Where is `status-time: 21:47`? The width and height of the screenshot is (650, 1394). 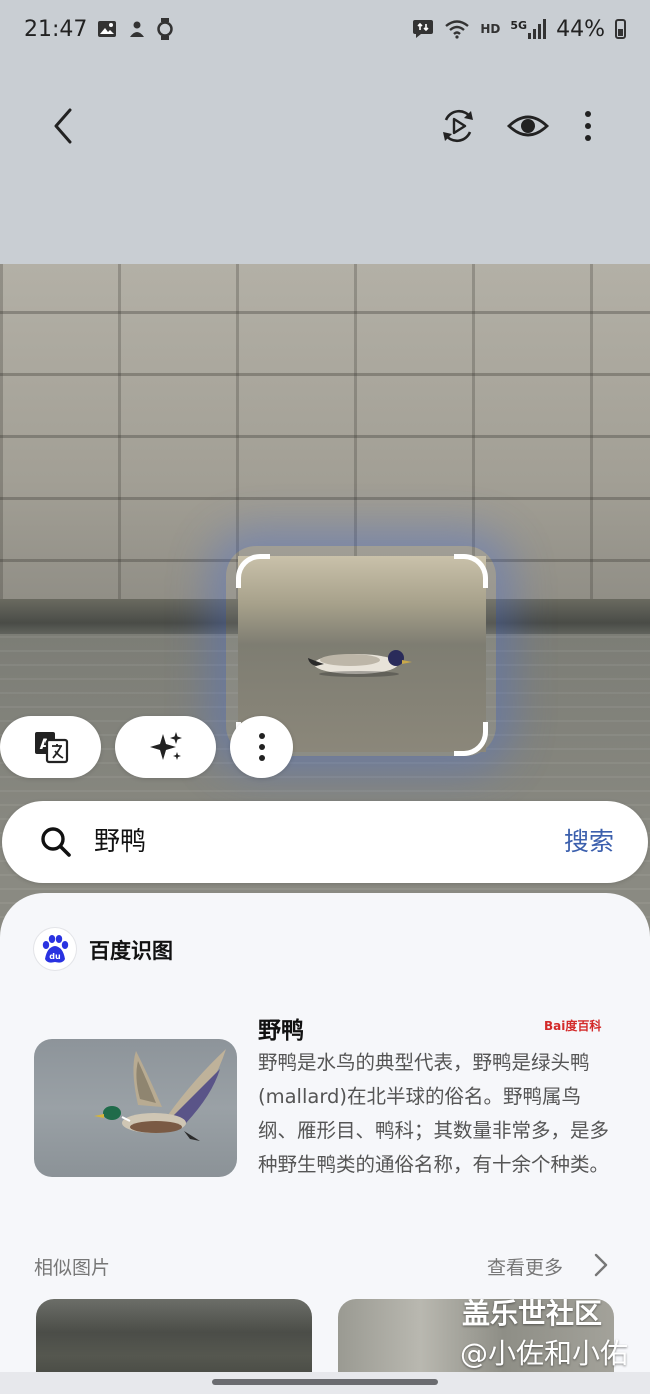
status-time: 21:47 is located at coordinates (56, 29).